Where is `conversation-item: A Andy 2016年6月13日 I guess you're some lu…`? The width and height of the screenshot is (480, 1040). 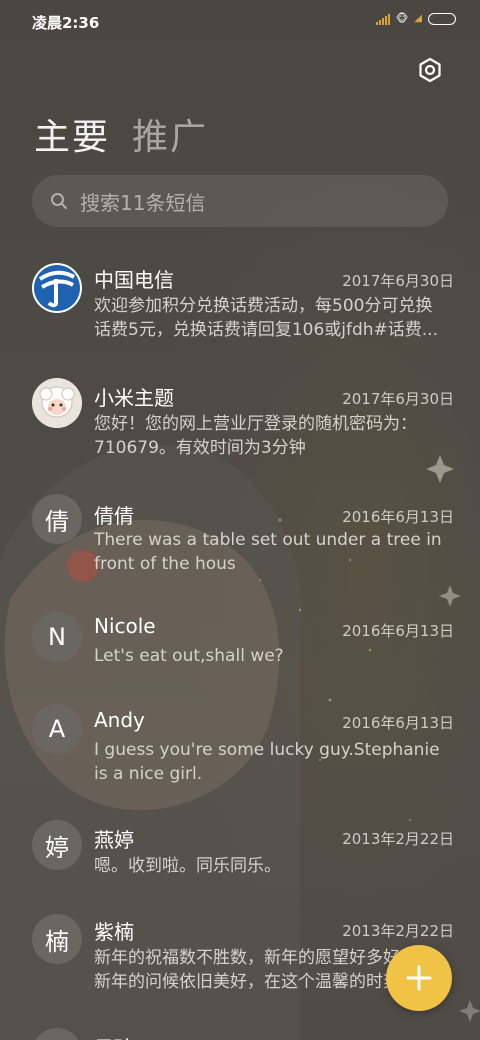
conversation-item: A Andy 2016年6月13日 I guess you're some lu… is located at coordinates (240, 754).